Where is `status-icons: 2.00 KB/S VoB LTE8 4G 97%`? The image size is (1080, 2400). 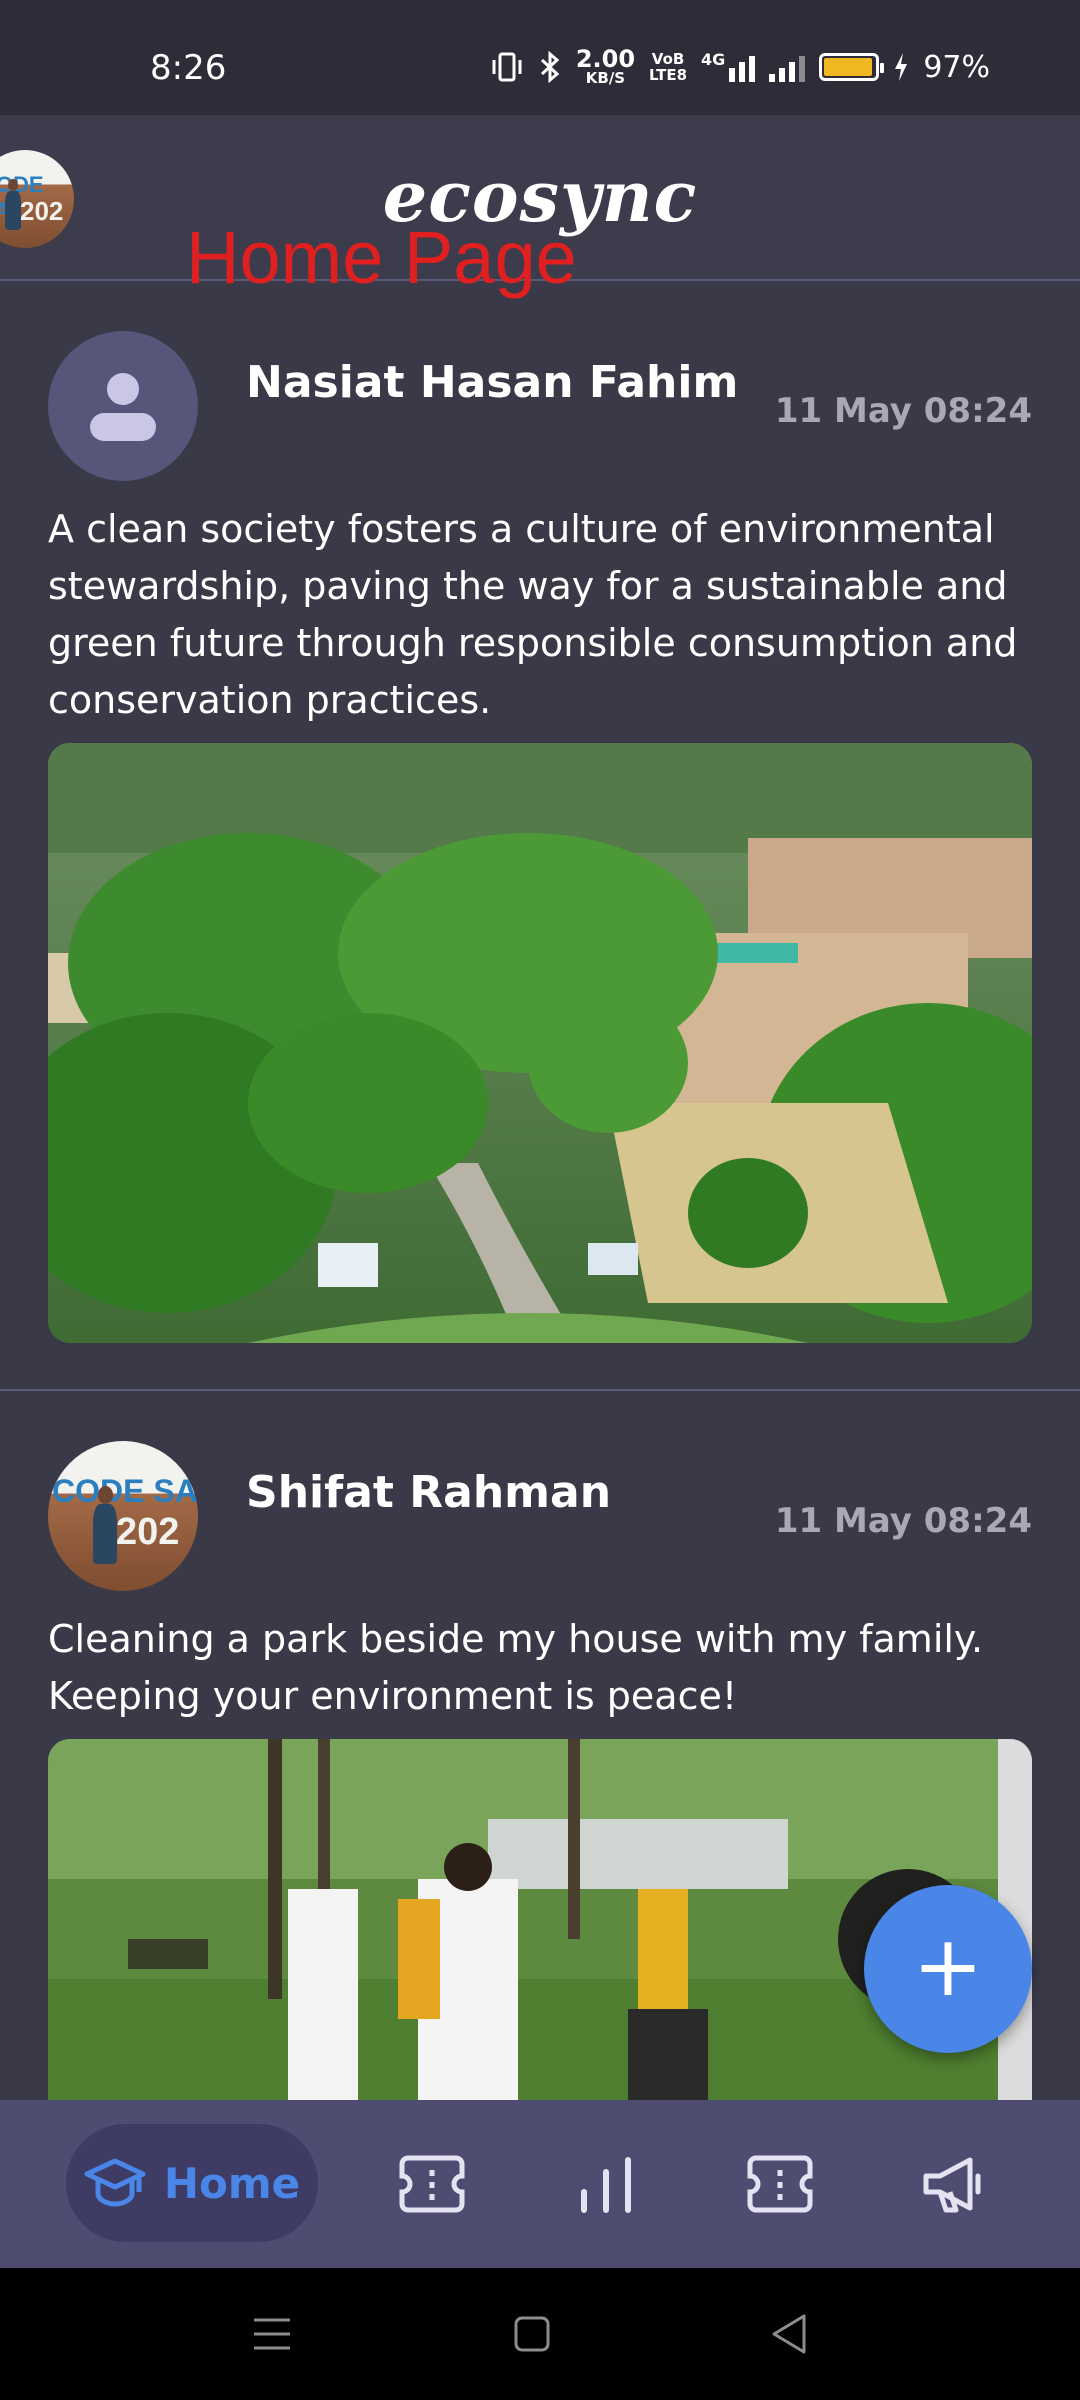 status-icons: 2.00 KB/S VoB LTE8 4G 97% is located at coordinates (740, 66).